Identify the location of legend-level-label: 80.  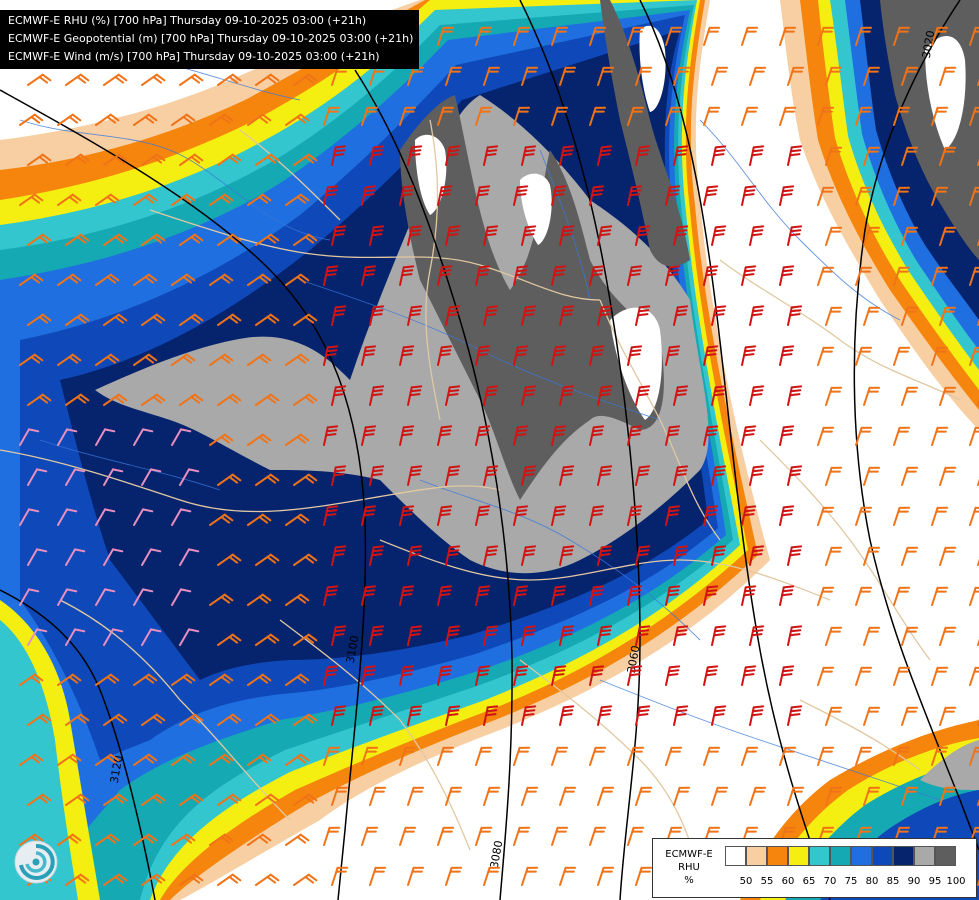
(872, 881).